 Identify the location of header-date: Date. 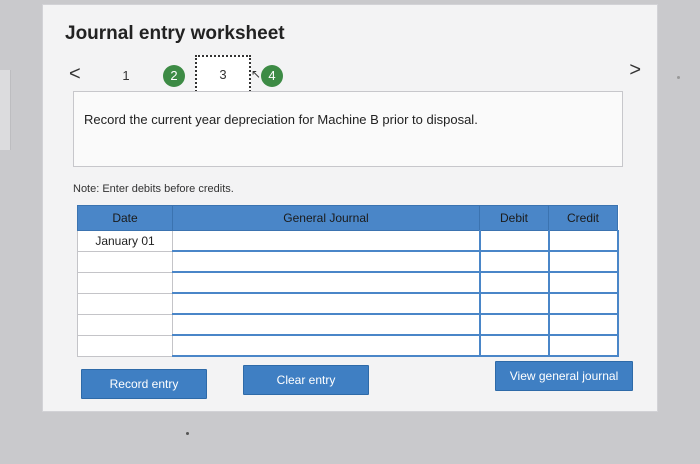
(125, 218).